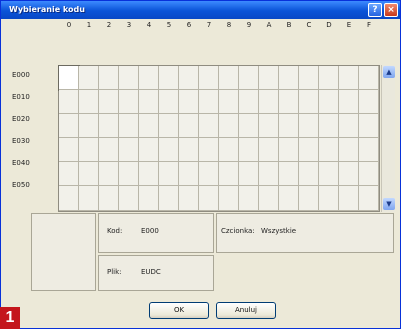 The height and width of the screenshot is (329, 401). Describe the element at coordinates (246, 310) in the screenshot. I see `cancel-button: Anuluj` at that location.